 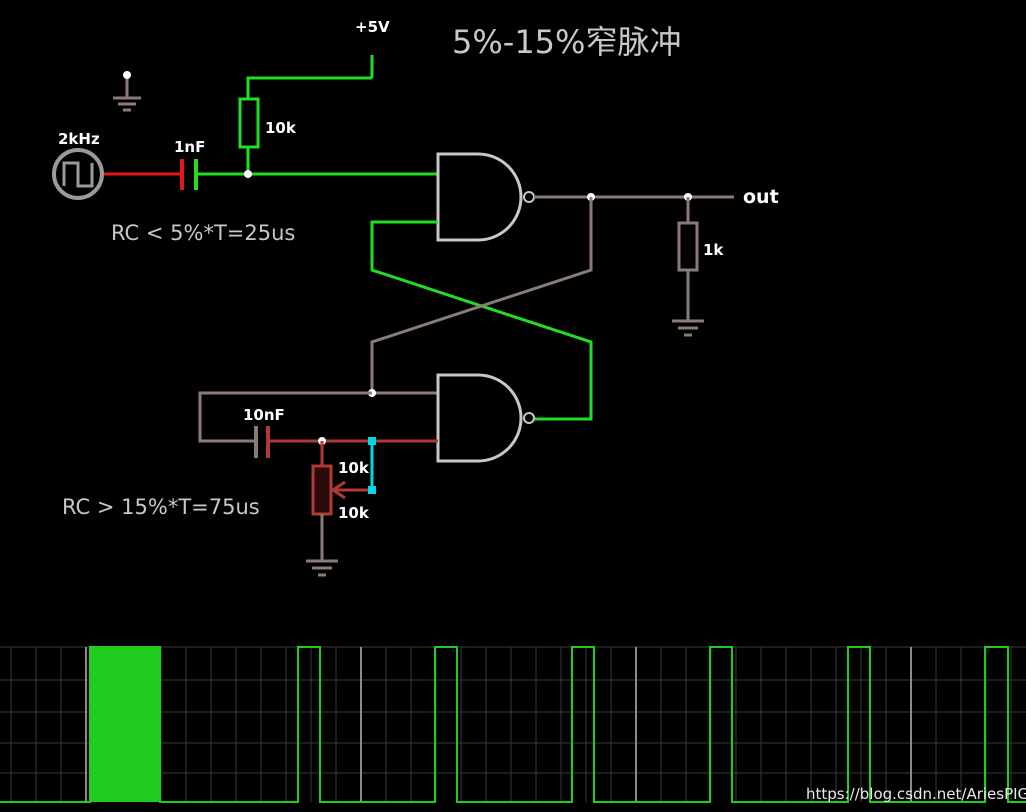 I want to click on circuit-title: 5%-15%窄脉冲, so click(x=566, y=42).